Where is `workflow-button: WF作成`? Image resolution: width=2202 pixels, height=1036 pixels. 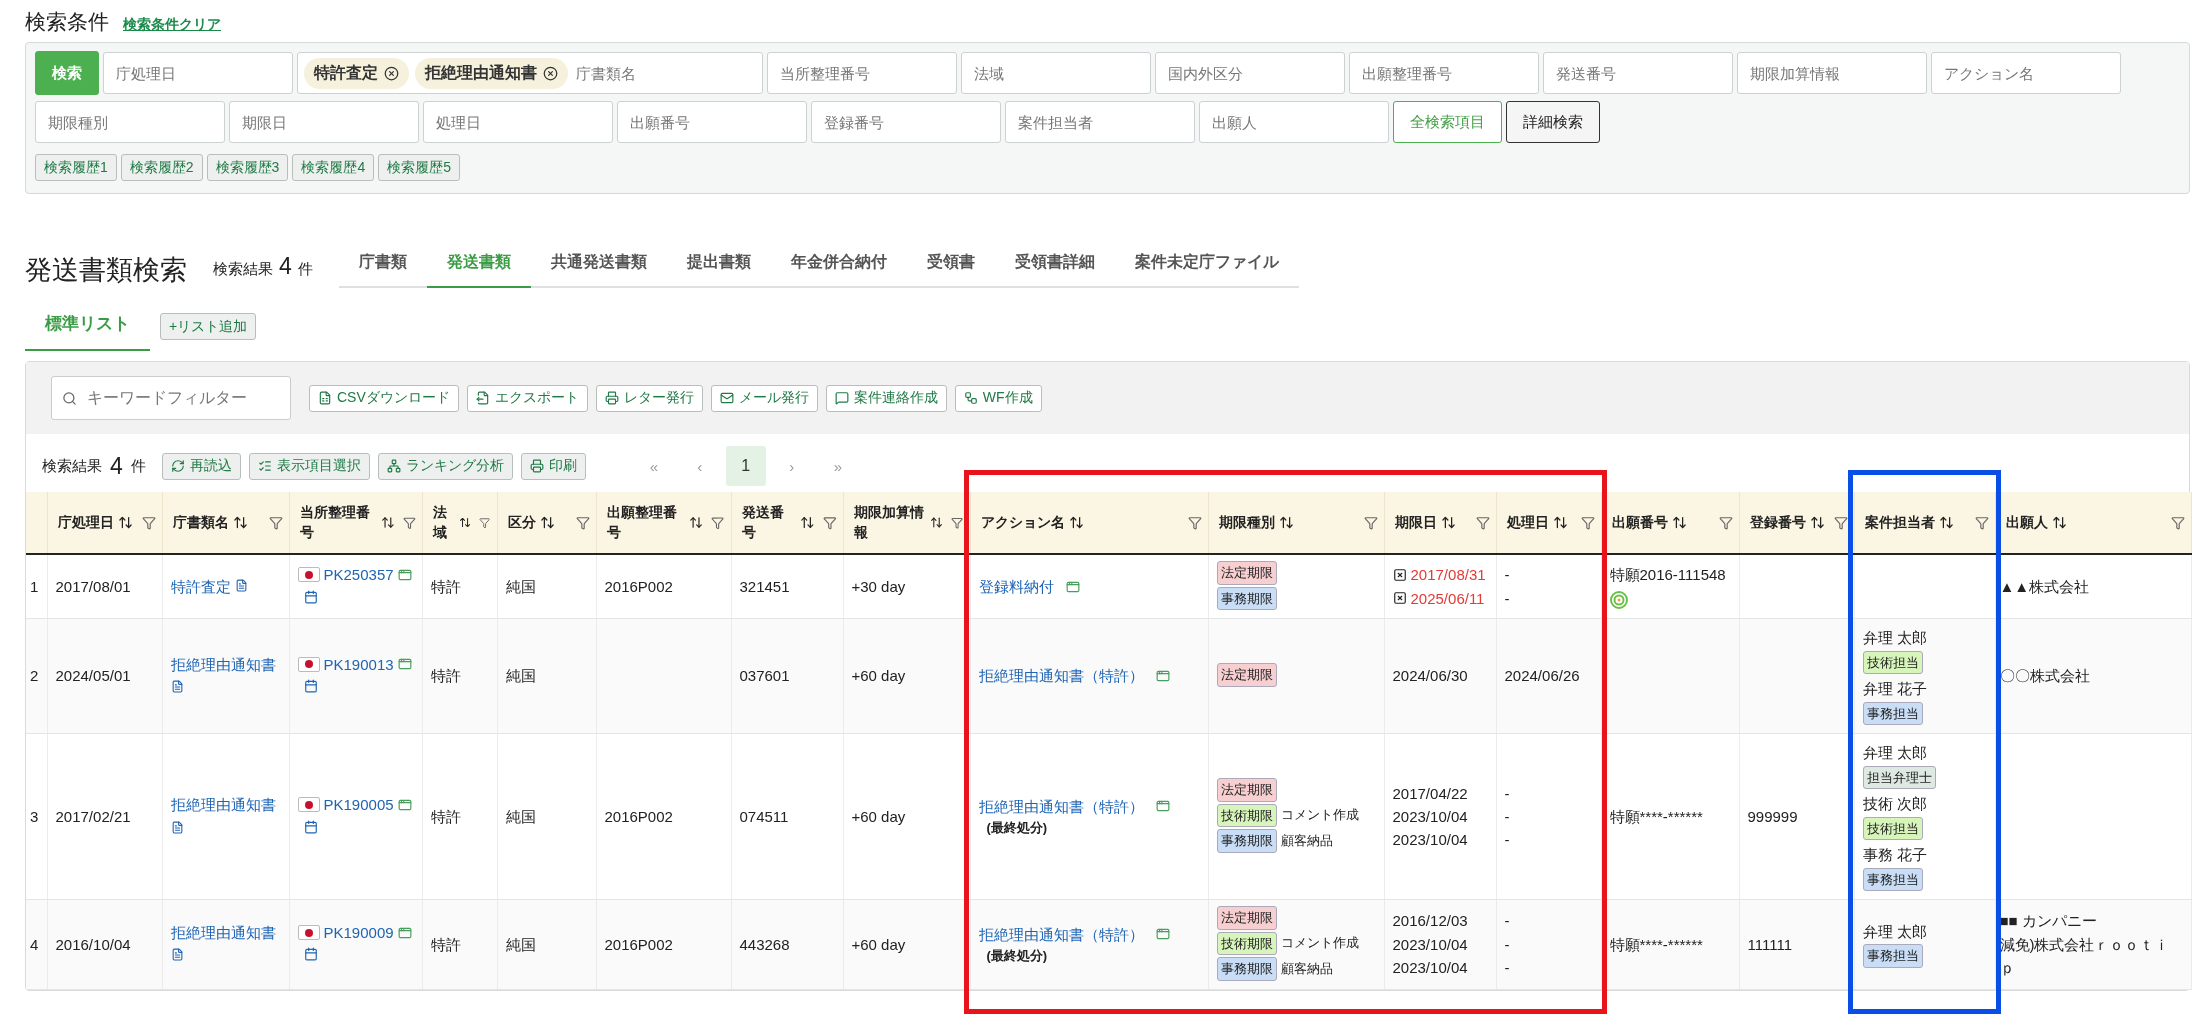 workflow-button: WF作成 is located at coordinates (998, 398).